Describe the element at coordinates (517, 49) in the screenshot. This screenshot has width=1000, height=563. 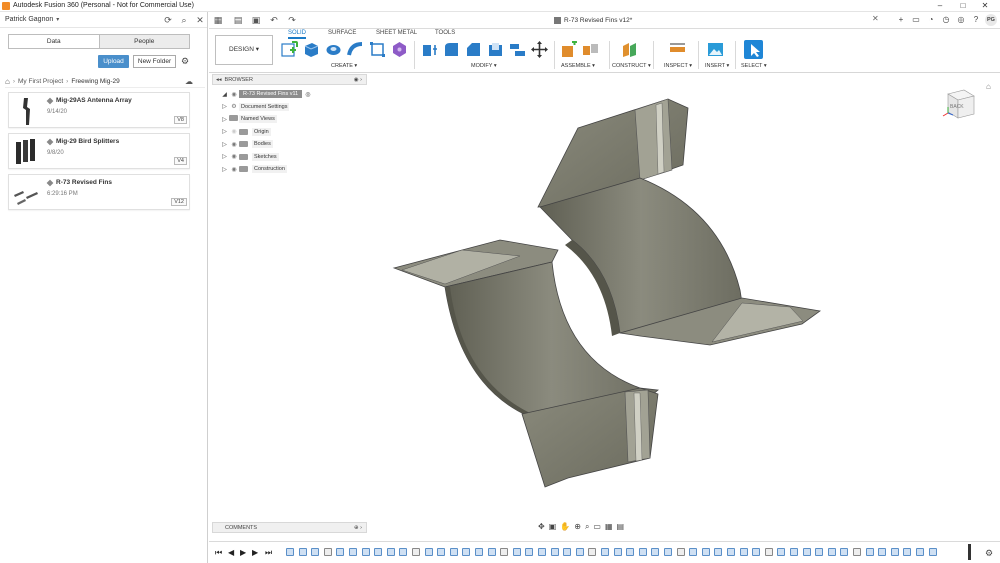
I see `combine-icon` at that location.